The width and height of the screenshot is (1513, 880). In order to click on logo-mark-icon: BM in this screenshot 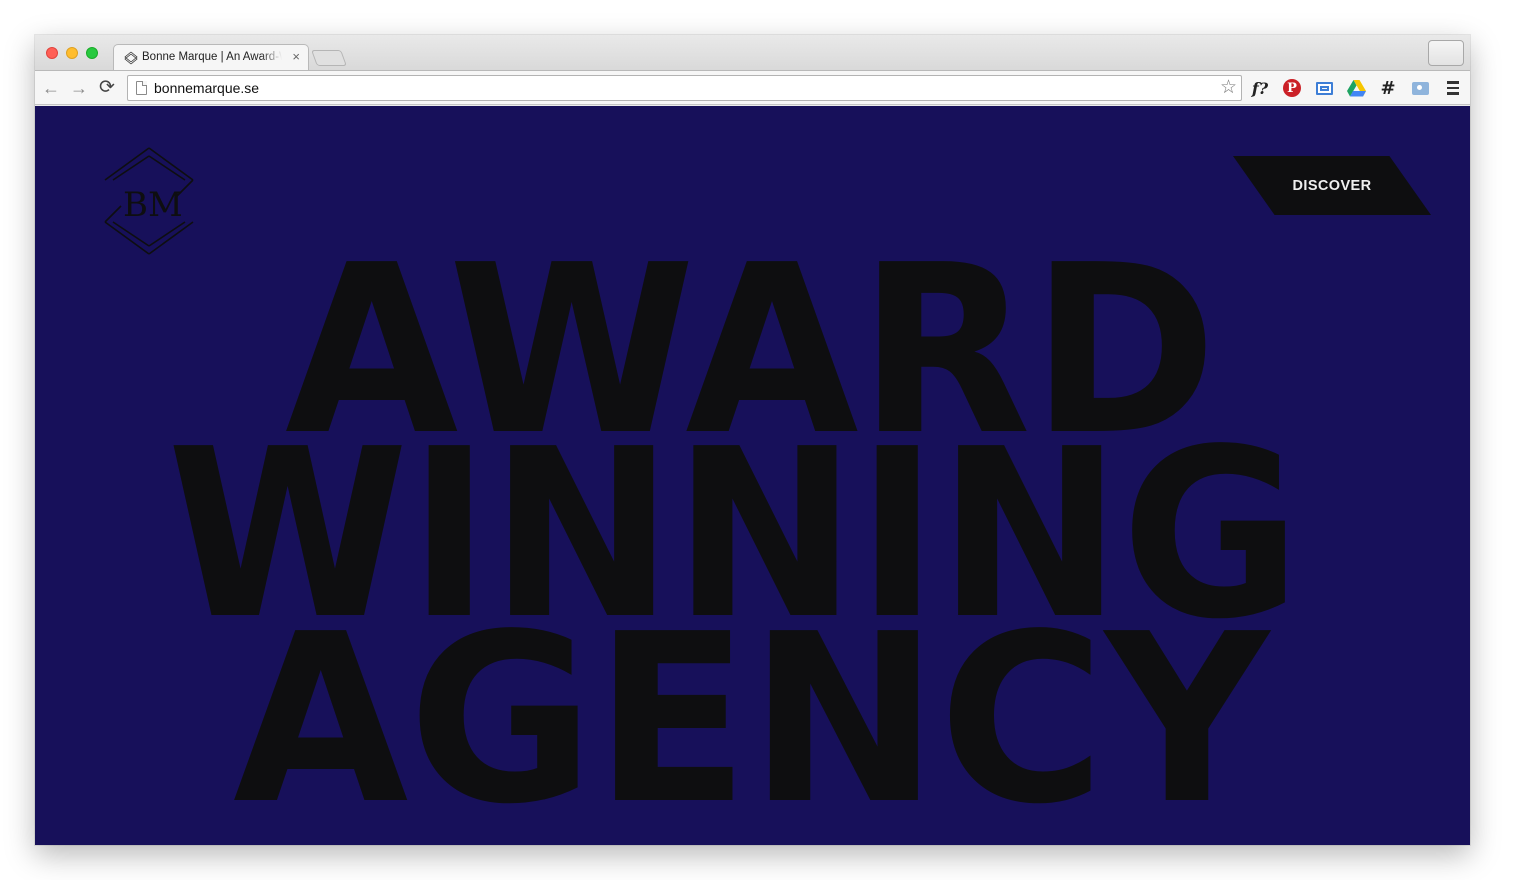, I will do `click(149, 201)`.